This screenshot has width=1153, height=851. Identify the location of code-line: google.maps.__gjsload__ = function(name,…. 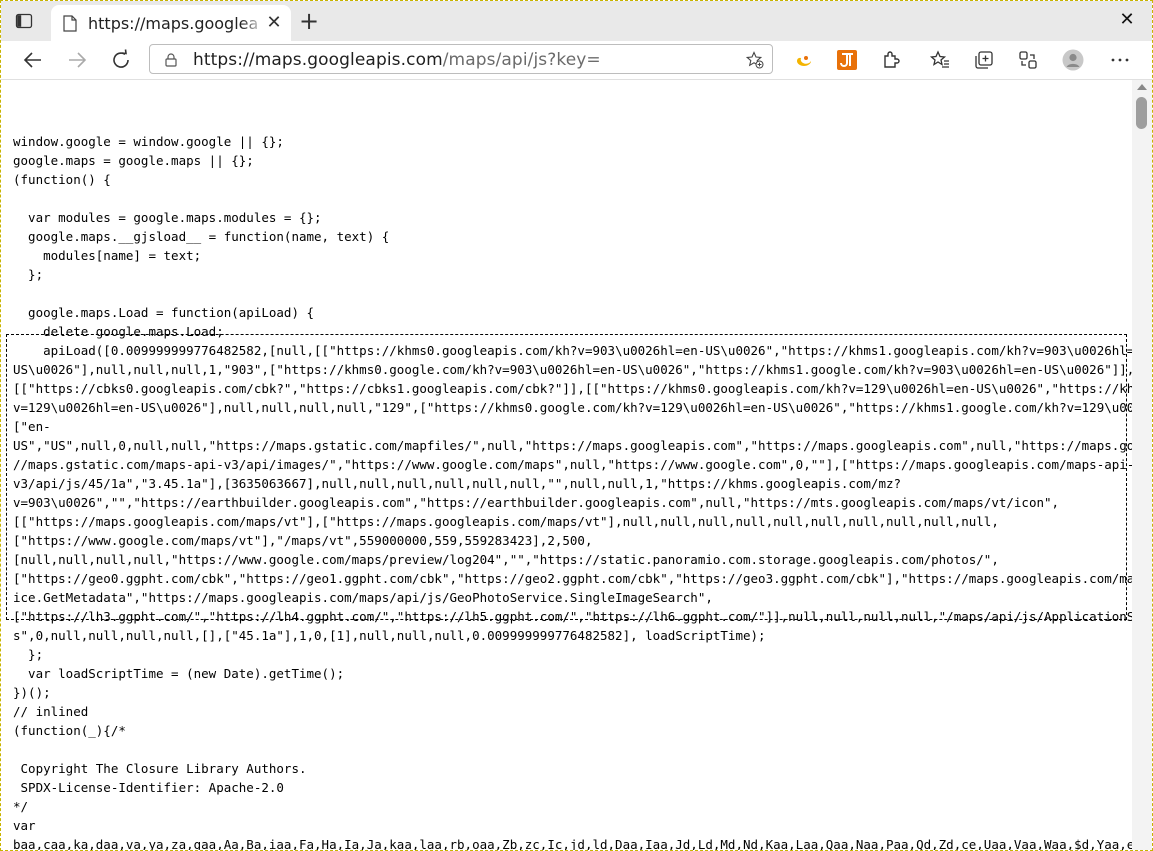
(201, 236).